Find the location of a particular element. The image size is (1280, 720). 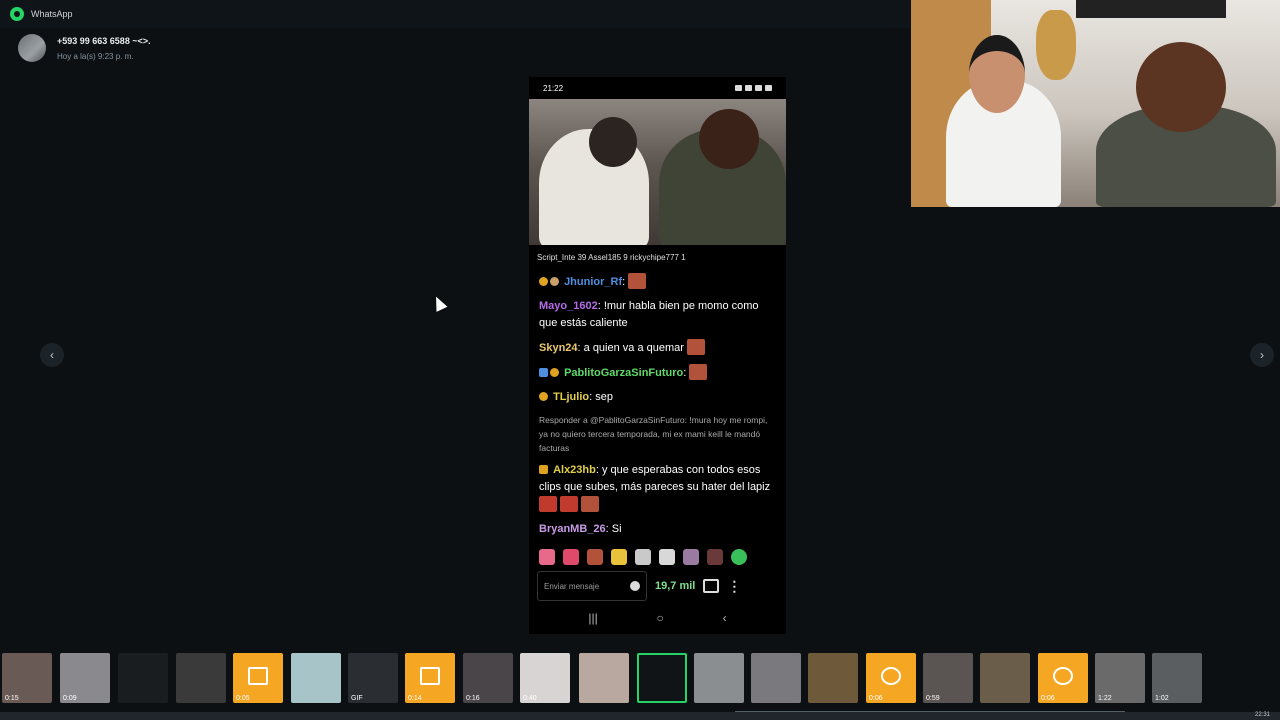

sender-name: +593 99 663 6588 ~<>. is located at coordinates (104, 41).